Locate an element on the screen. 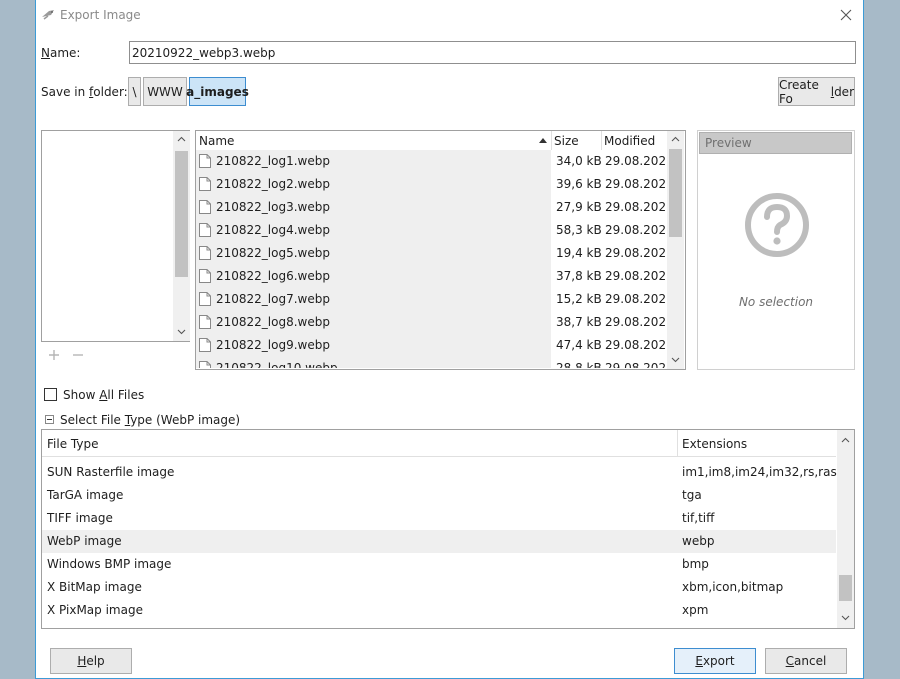 The width and height of the screenshot is (900, 679). file-name: 210822_log2.webp is located at coordinates (273, 184).